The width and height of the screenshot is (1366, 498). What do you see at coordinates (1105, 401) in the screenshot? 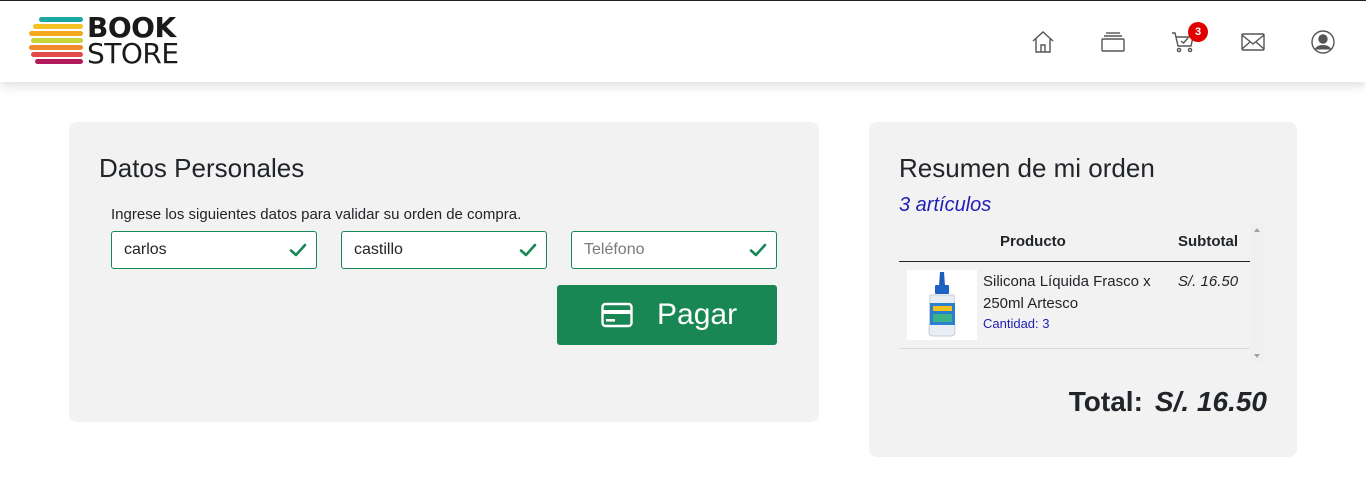
I see `total-label: Total:` at bounding box center [1105, 401].